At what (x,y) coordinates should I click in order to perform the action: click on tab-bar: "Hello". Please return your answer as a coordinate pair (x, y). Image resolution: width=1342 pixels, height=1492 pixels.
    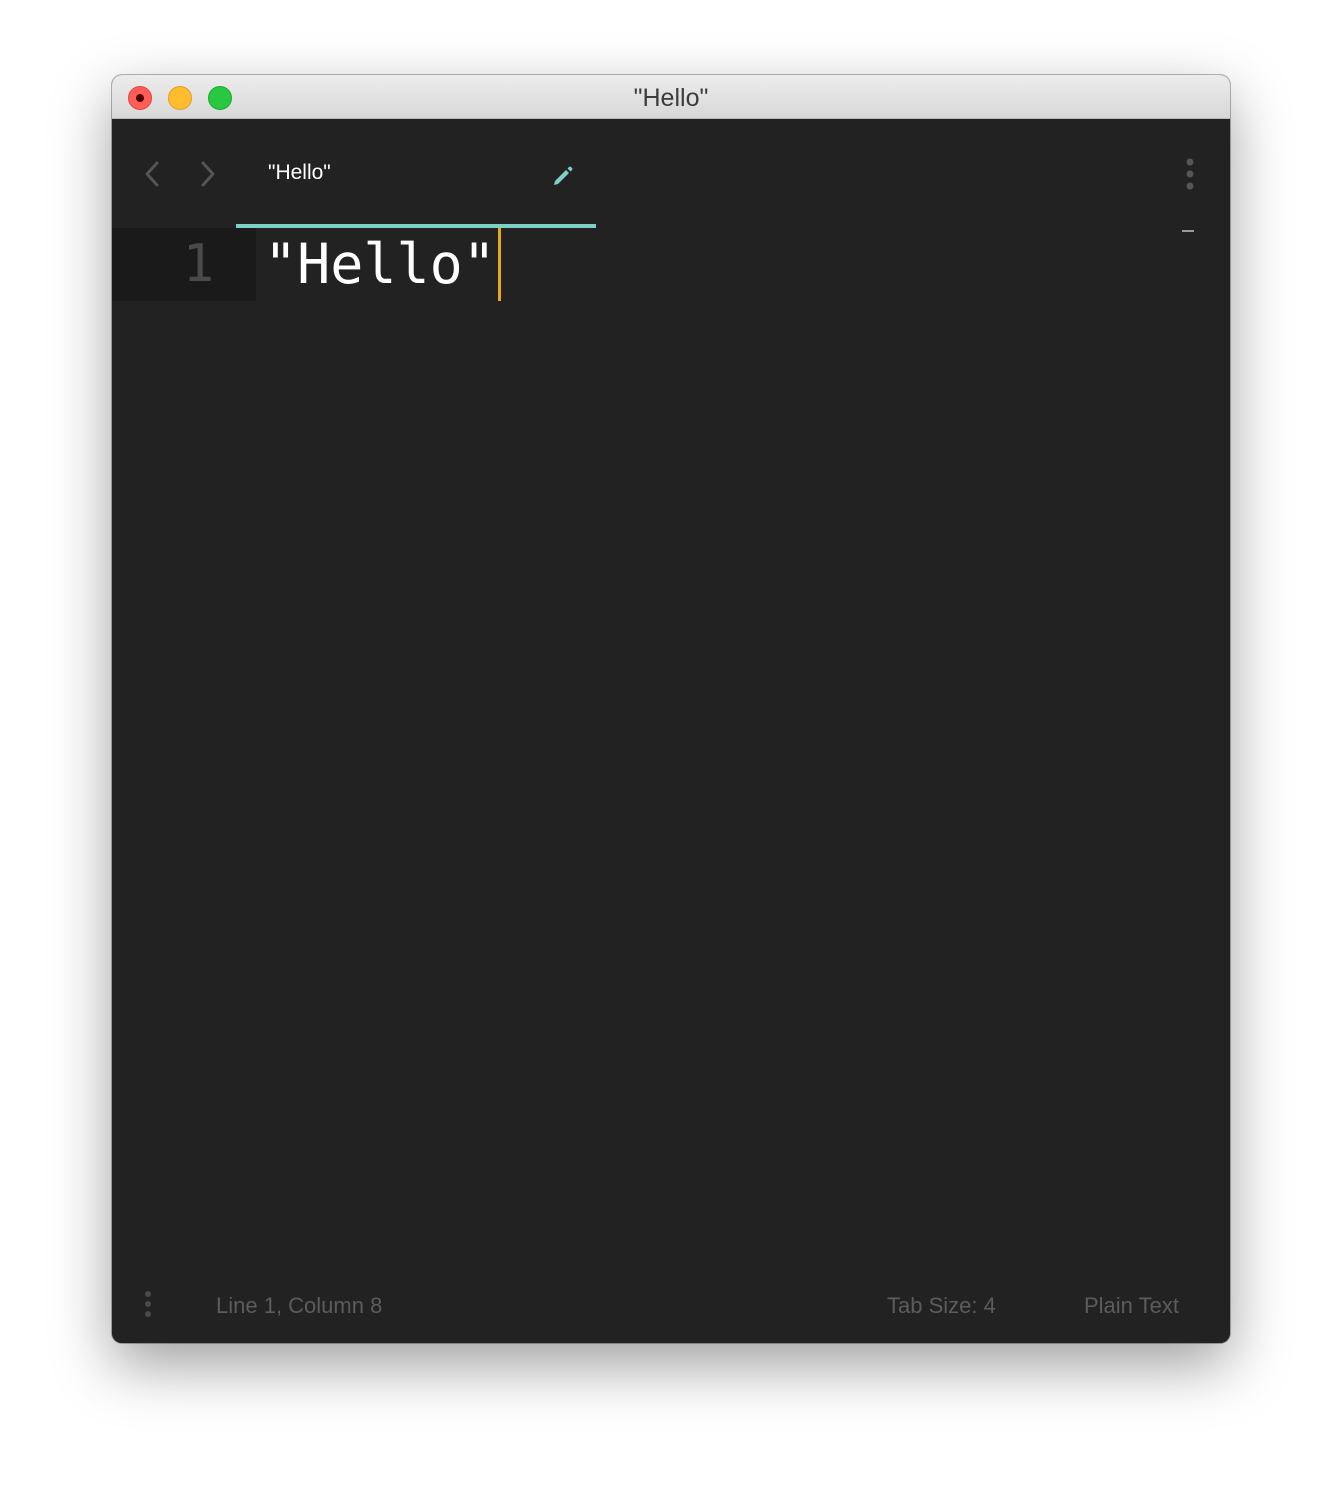
    Looking at the image, I should click on (671, 173).